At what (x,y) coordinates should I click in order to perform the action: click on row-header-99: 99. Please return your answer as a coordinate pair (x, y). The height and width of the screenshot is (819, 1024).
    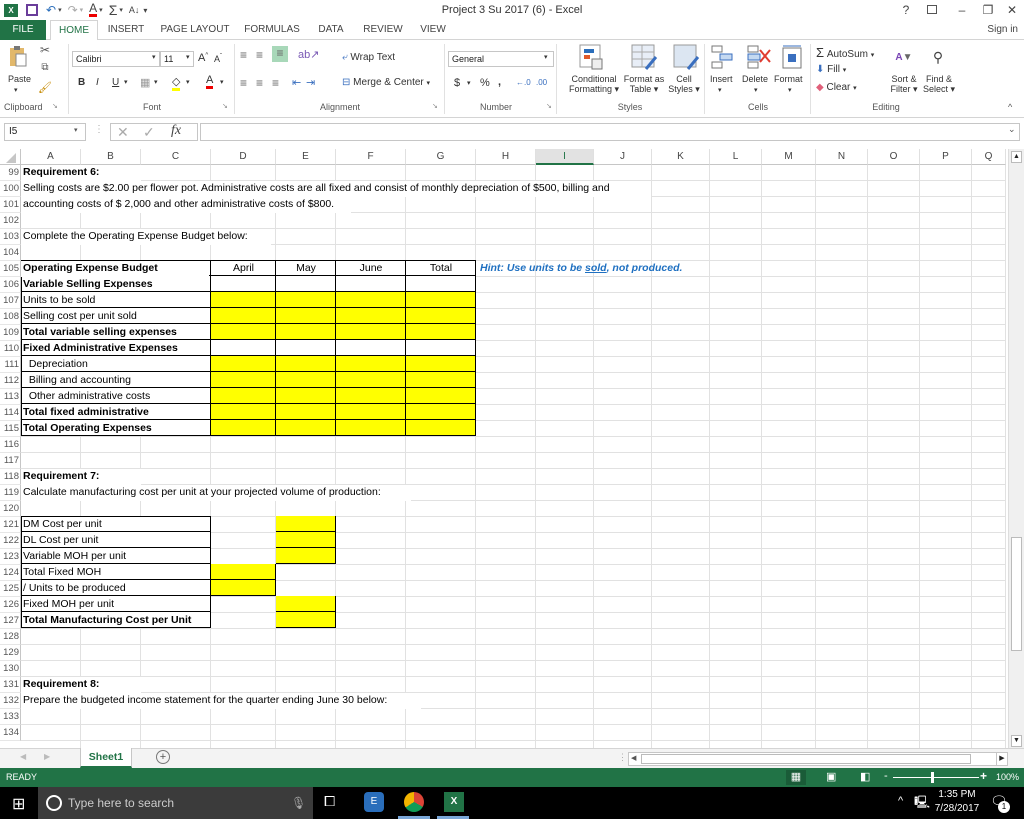
    Looking at the image, I should click on (10, 173).